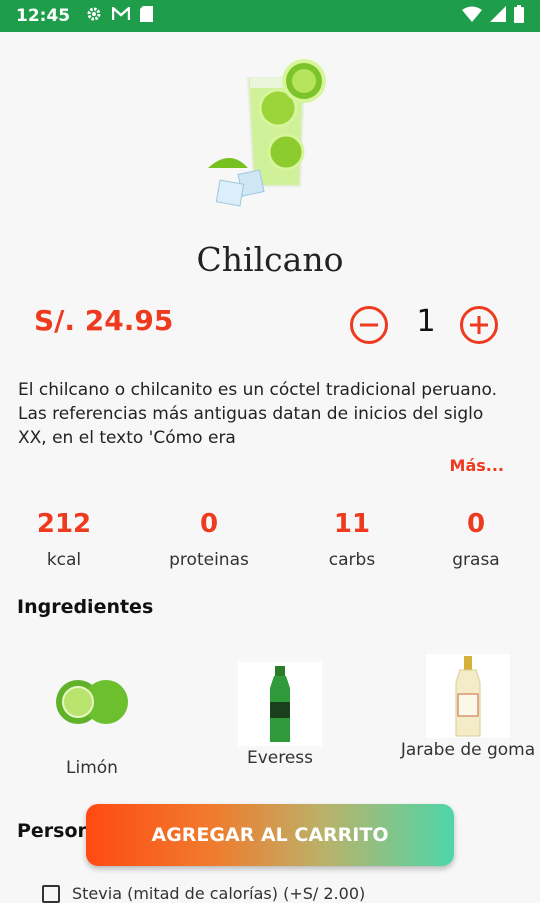  I want to click on status-bar: 12:45, so click(270, 16).